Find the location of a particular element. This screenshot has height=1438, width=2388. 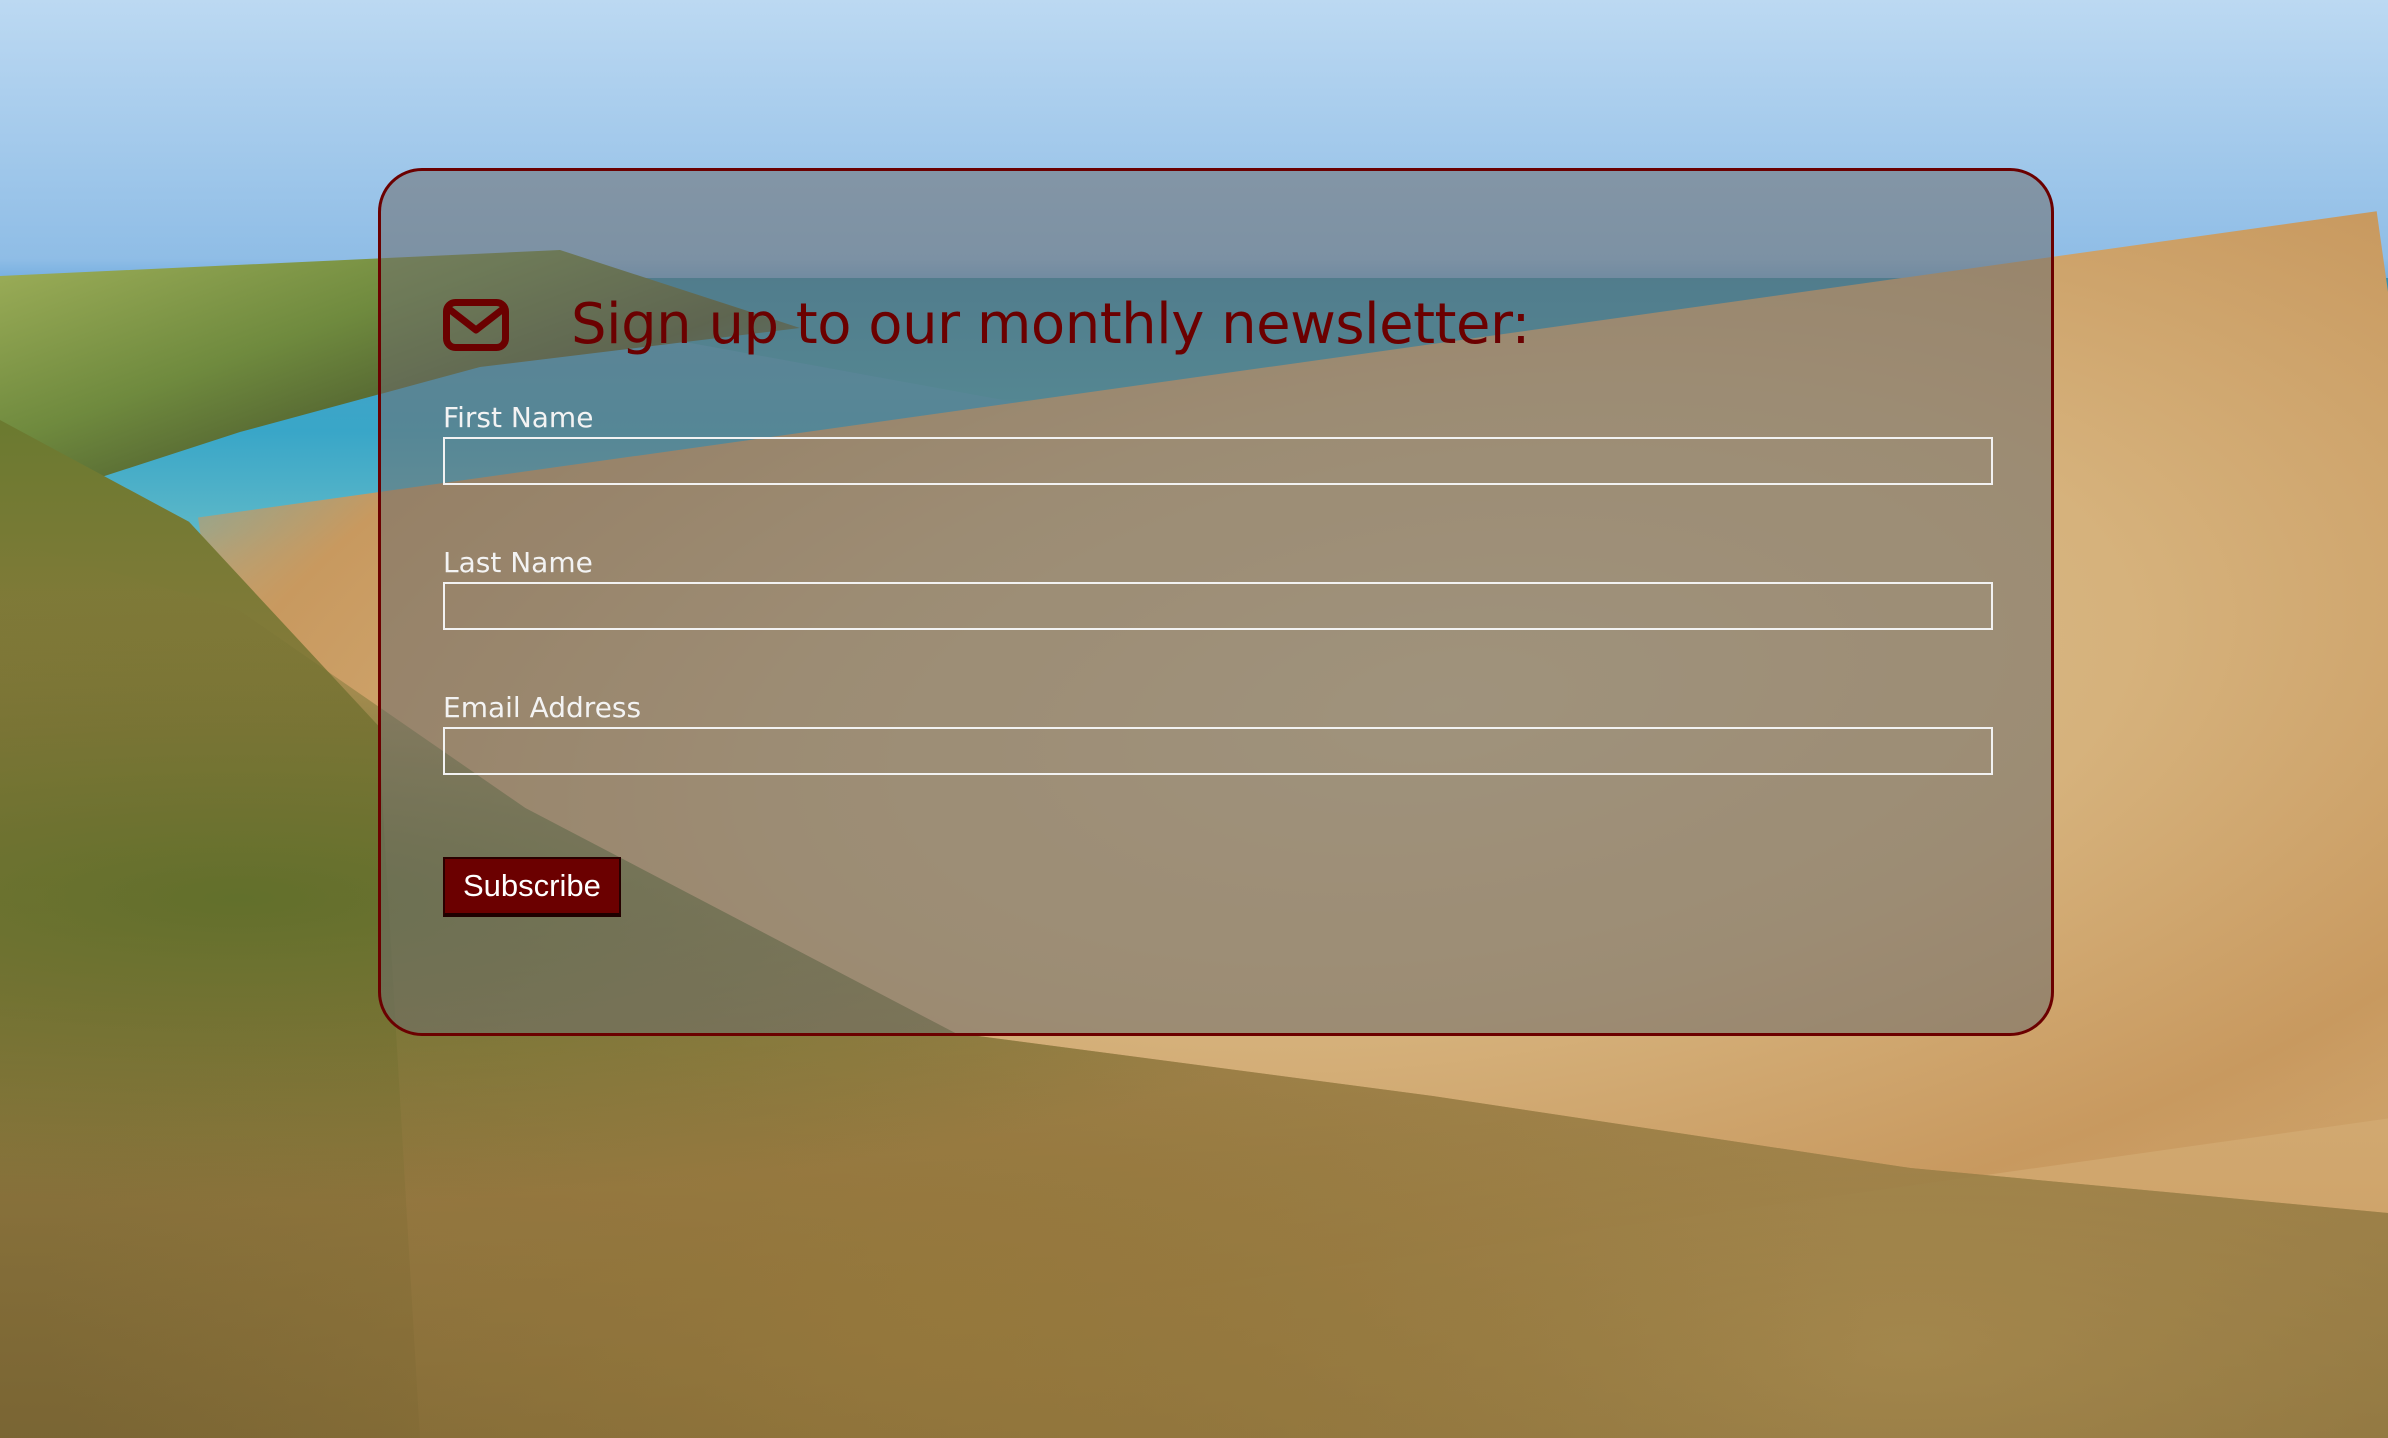

email-address-input is located at coordinates (1218, 751).